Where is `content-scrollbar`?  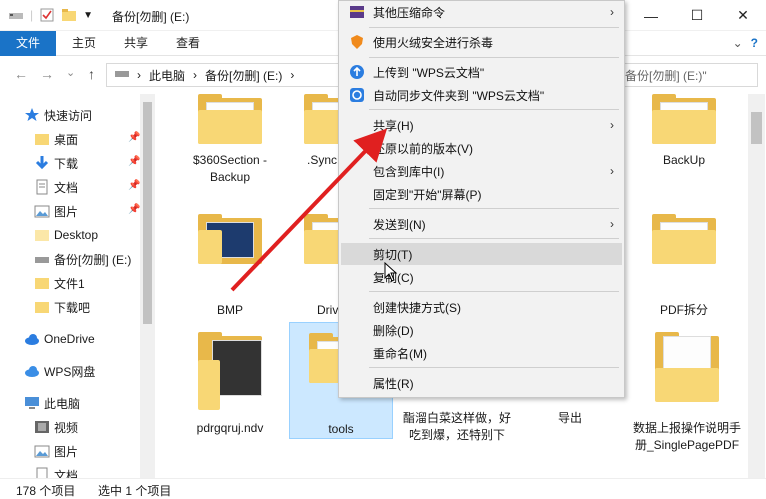
content-scrollbar is located at coordinates (756, 286).